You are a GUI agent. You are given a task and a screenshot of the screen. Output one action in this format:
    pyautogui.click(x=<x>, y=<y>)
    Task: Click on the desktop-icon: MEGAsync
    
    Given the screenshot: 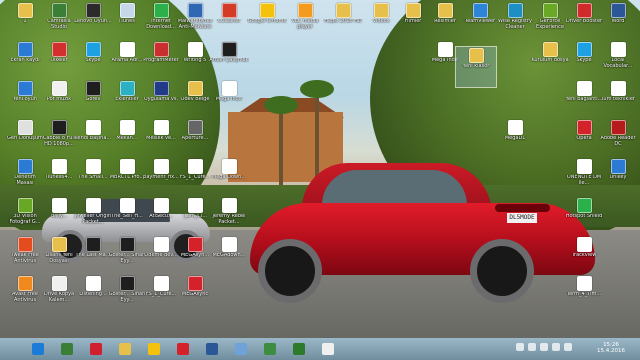 What is the action you would take?
    pyautogui.click(x=195, y=295)
    